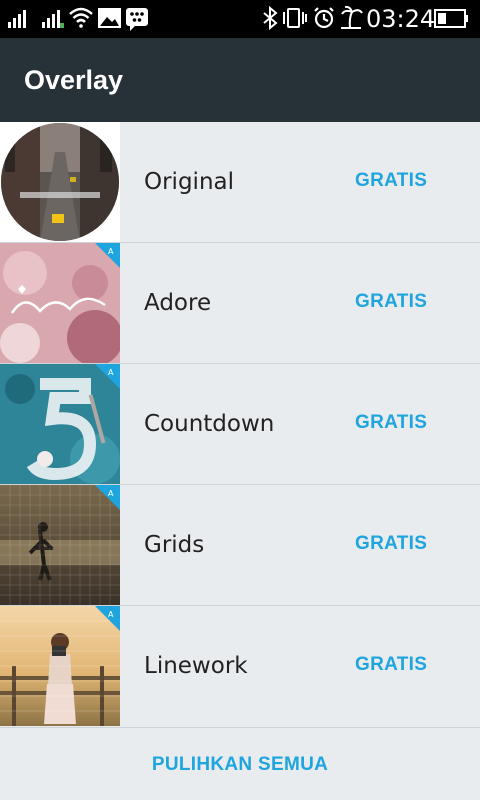  What do you see at coordinates (240, 80) in the screenshot?
I see `app-bar: Overlay` at bounding box center [240, 80].